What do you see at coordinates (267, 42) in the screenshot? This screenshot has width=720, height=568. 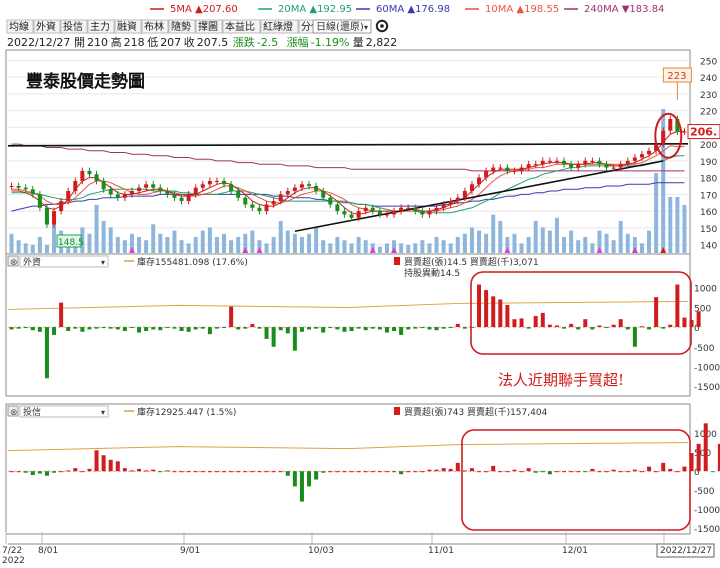 I see `quote-chg: -2.5` at bounding box center [267, 42].